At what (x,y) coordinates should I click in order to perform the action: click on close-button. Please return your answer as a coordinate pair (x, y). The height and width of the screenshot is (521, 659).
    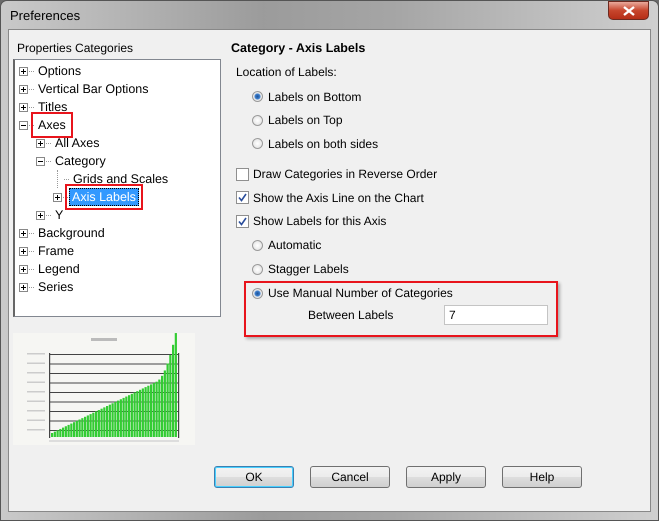
    Looking at the image, I should click on (628, 10).